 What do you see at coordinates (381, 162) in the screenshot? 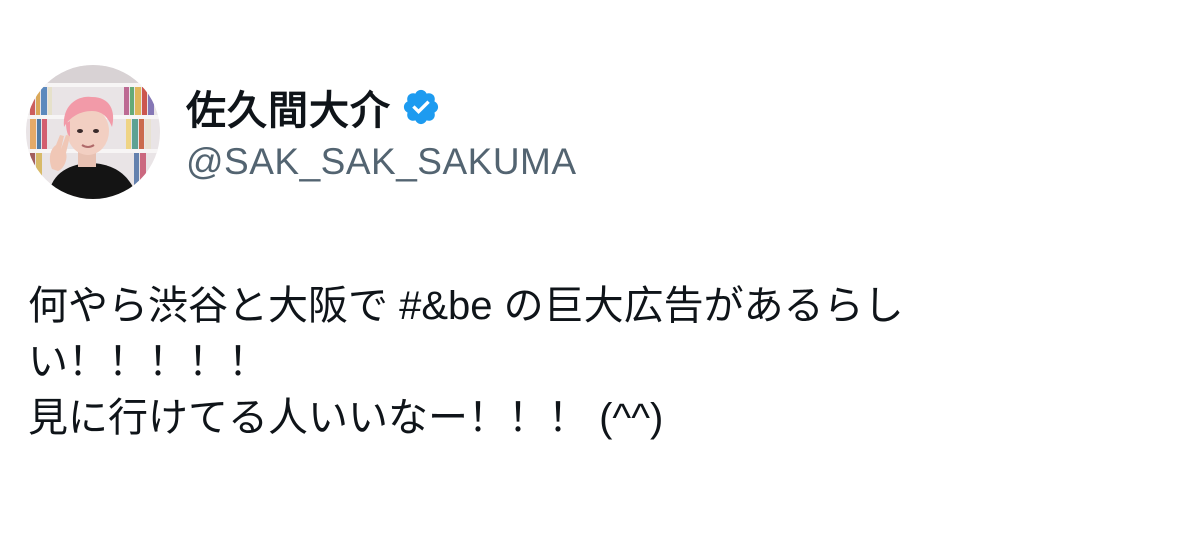
I see `user-handle: @SAK_SAK_SAKUMA` at bounding box center [381, 162].